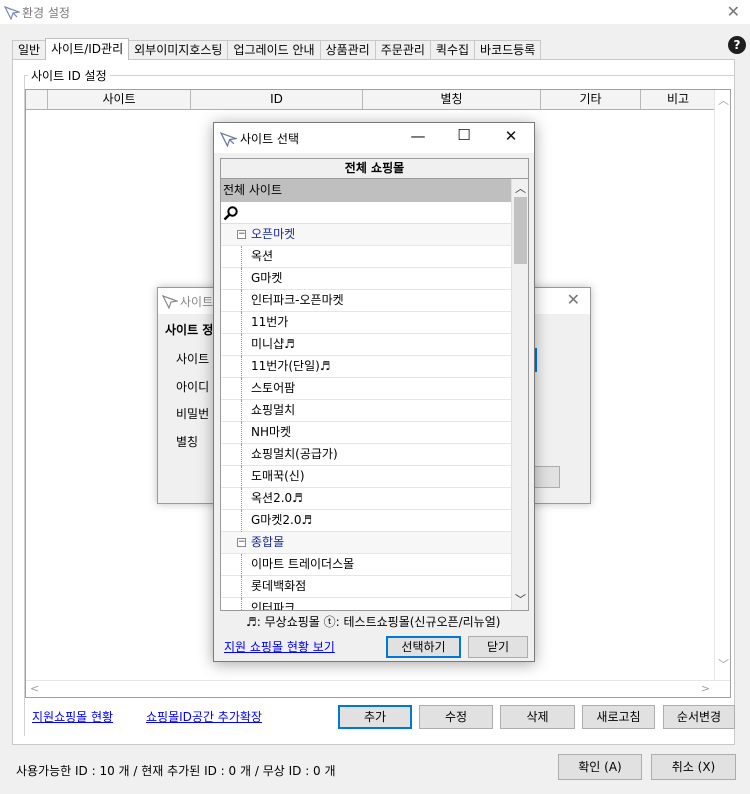 This screenshot has height=794, width=750. I want to click on list-item: G마켓, so click(366, 279).